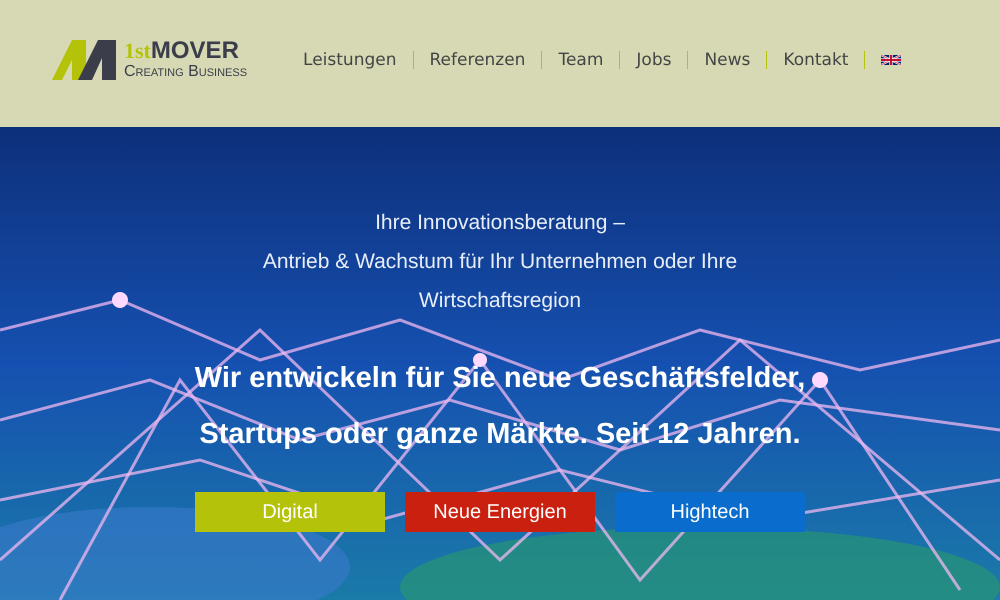  Describe the element at coordinates (710, 512) in the screenshot. I see `category-button: Hightech` at that location.